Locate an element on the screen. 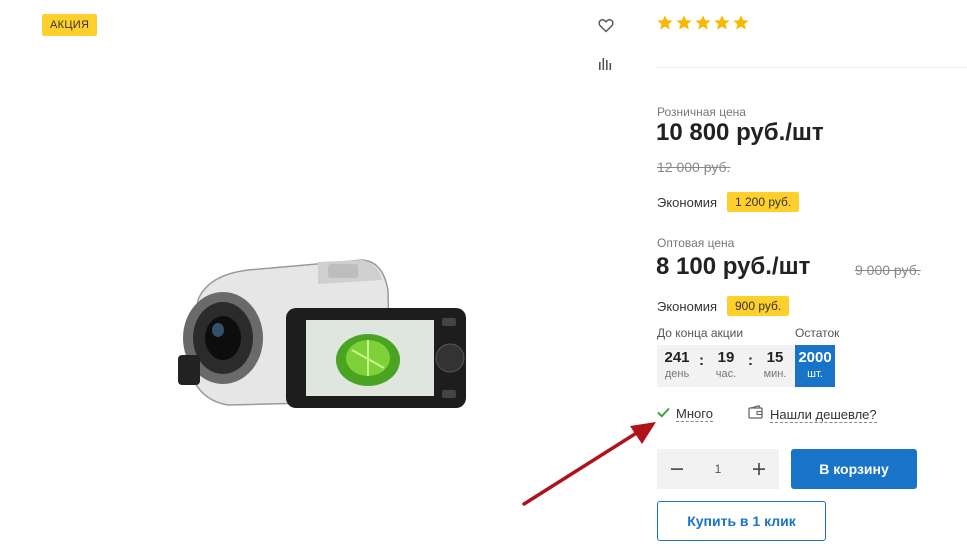  availability-text: Много is located at coordinates (694, 414).